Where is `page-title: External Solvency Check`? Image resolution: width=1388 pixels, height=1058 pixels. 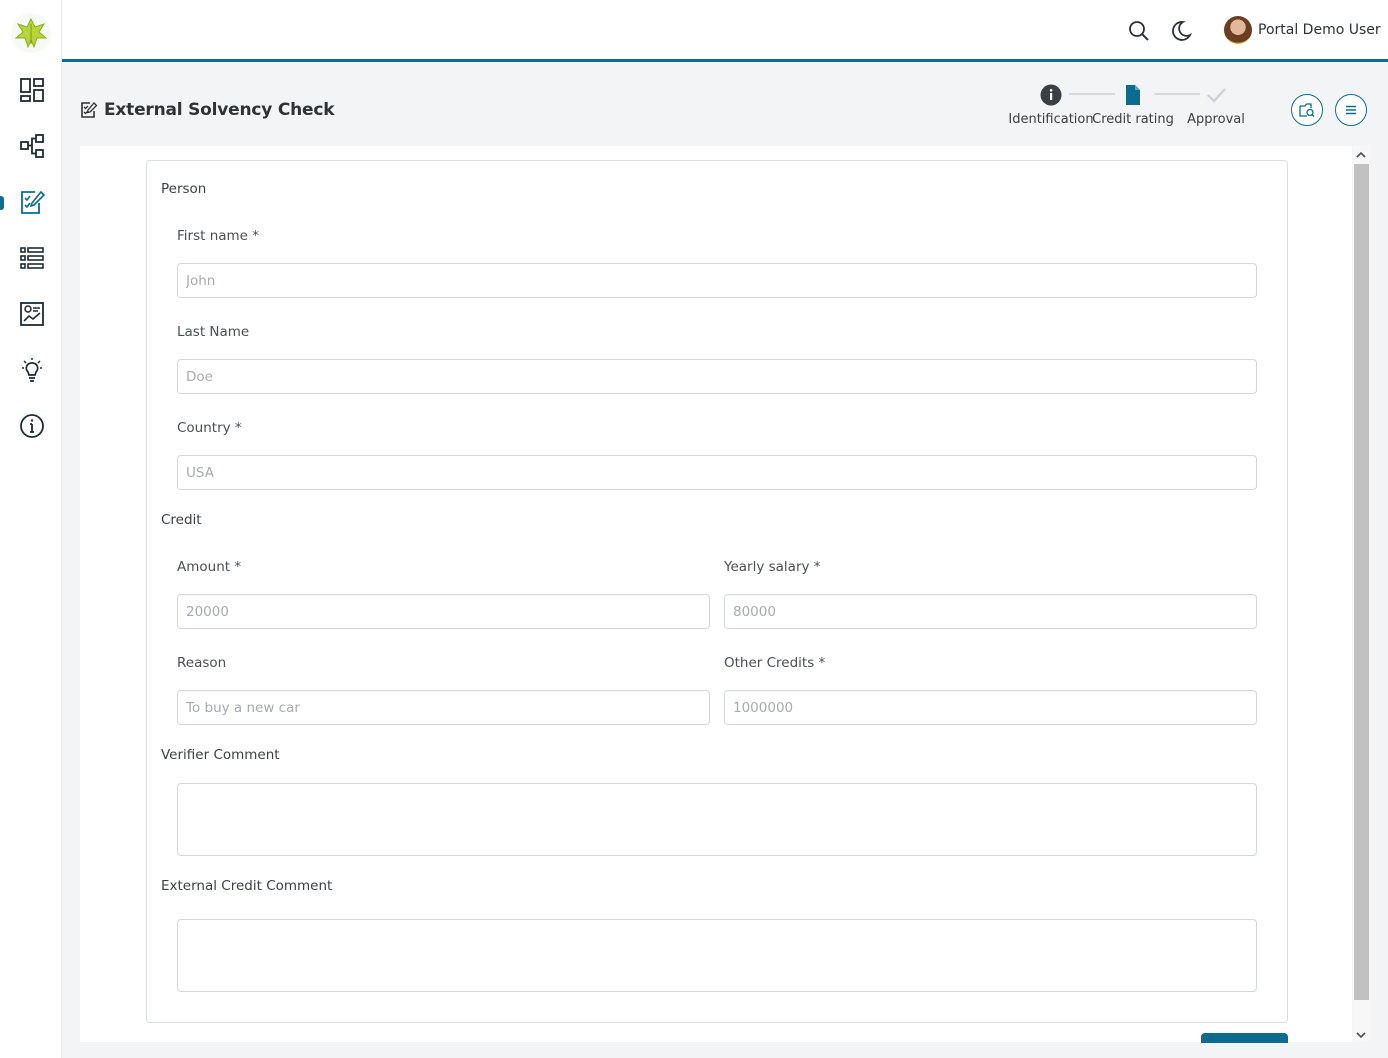
page-title: External Solvency Check is located at coordinates (207, 110).